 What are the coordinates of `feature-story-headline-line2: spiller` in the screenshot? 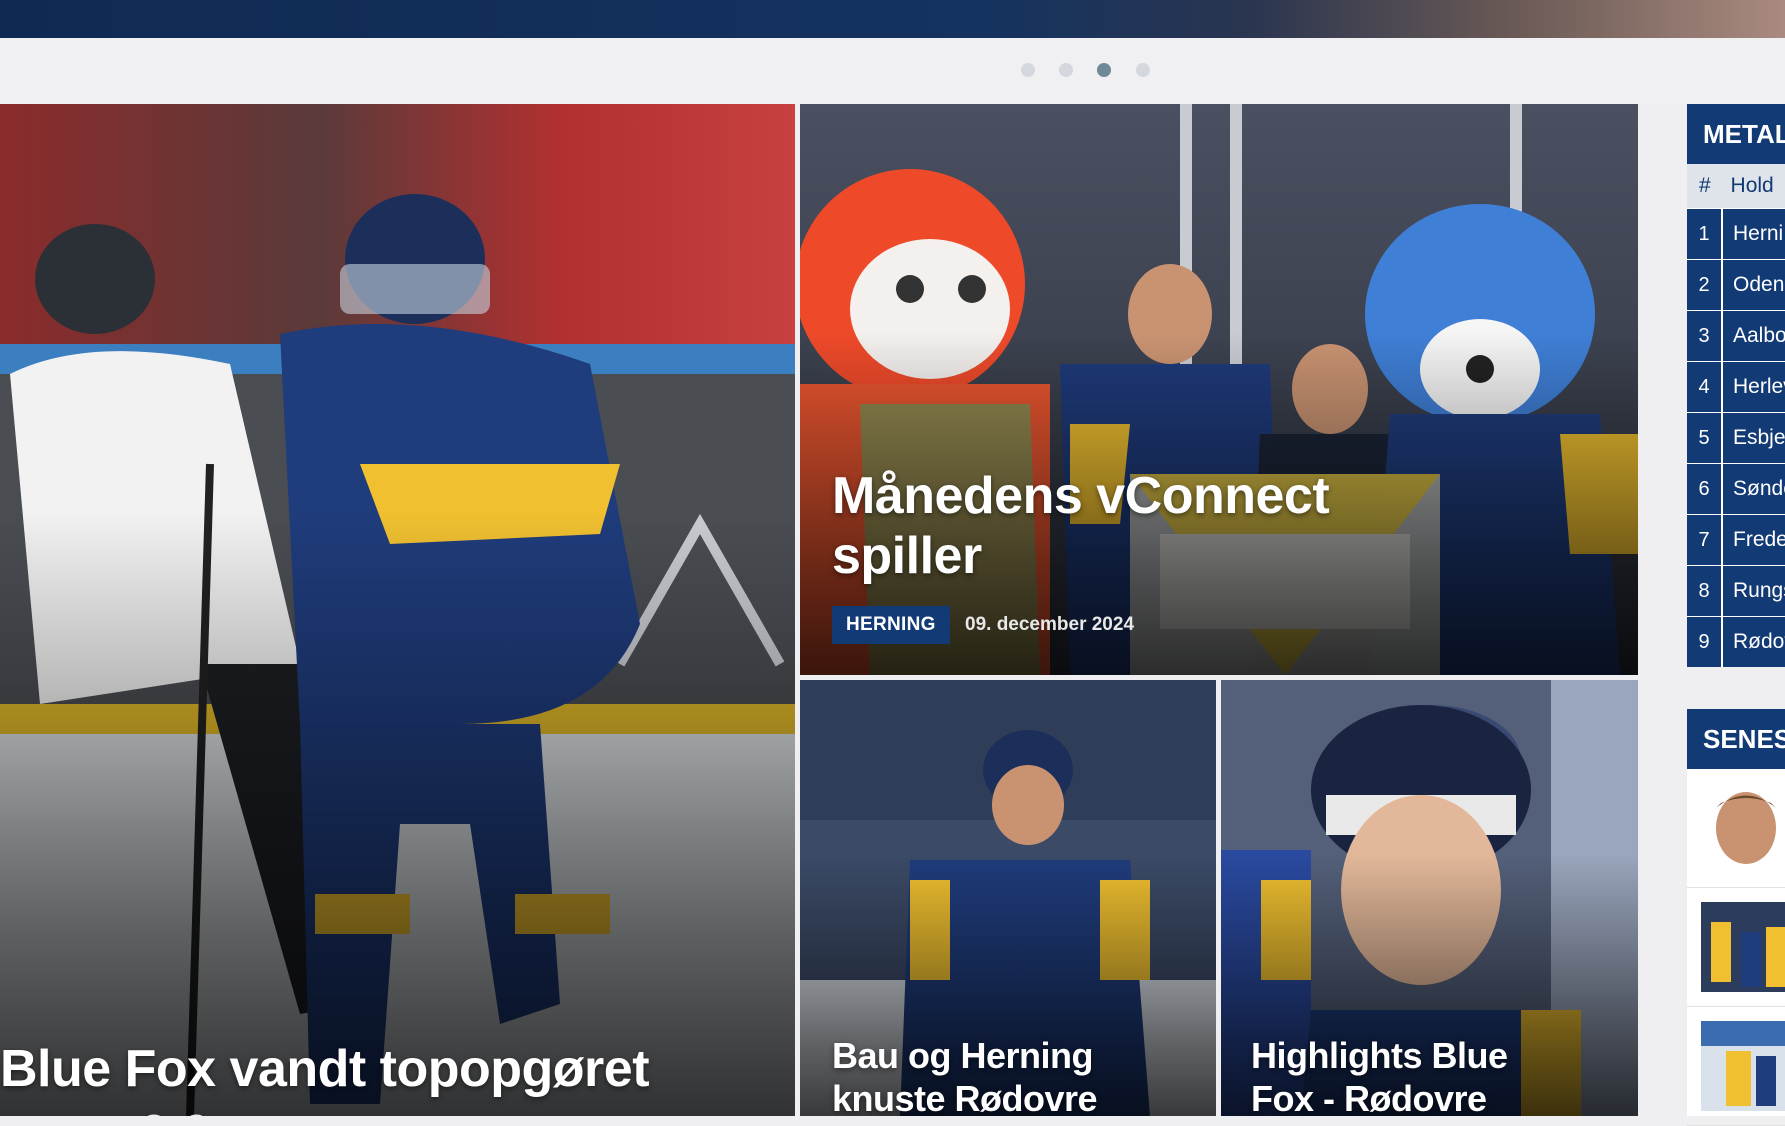 It's located at (907, 556).